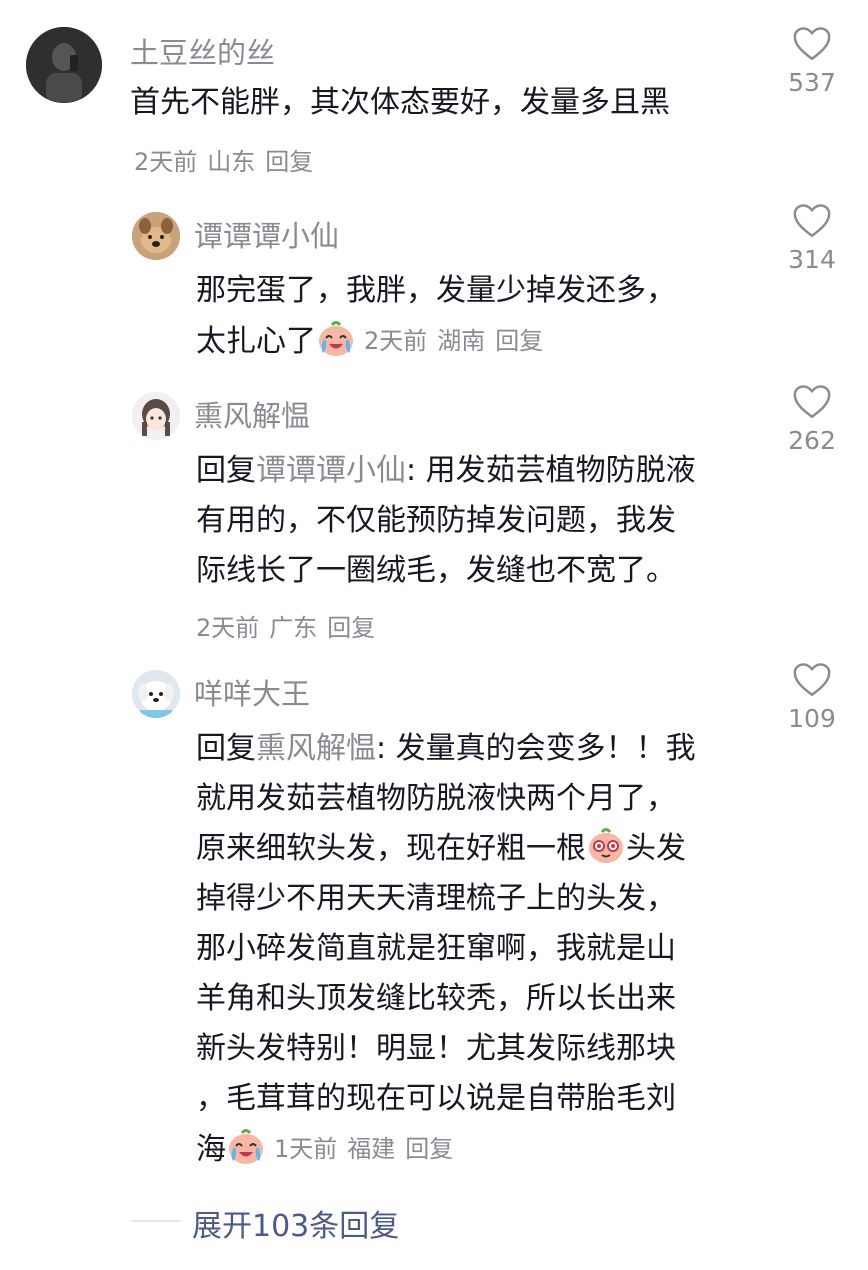 The image size is (868, 1270). Describe the element at coordinates (436, 570) in the screenshot. I see `reply-line: 际线长了一圈绒毛，发缝也不宽了。` at that location.